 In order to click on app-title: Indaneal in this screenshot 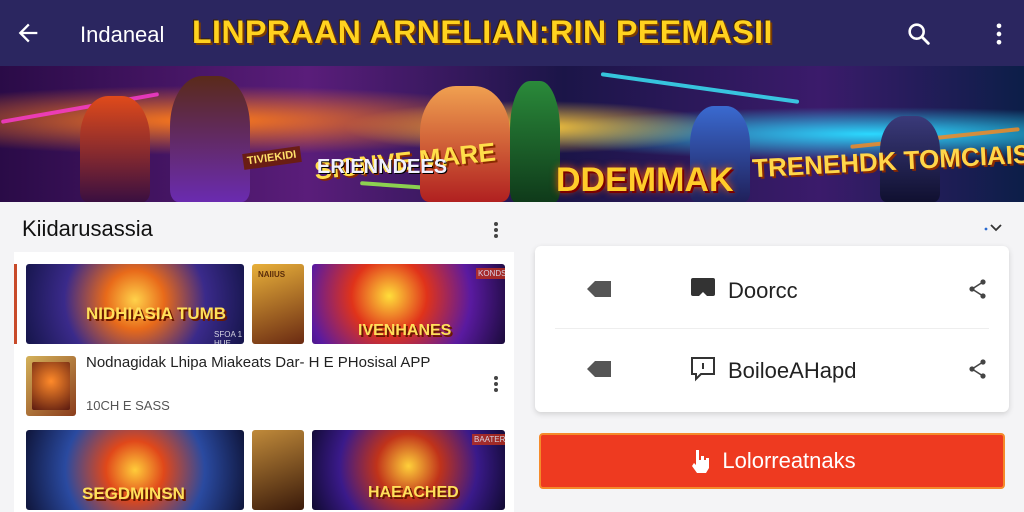, I will do `click(122, 34)`.